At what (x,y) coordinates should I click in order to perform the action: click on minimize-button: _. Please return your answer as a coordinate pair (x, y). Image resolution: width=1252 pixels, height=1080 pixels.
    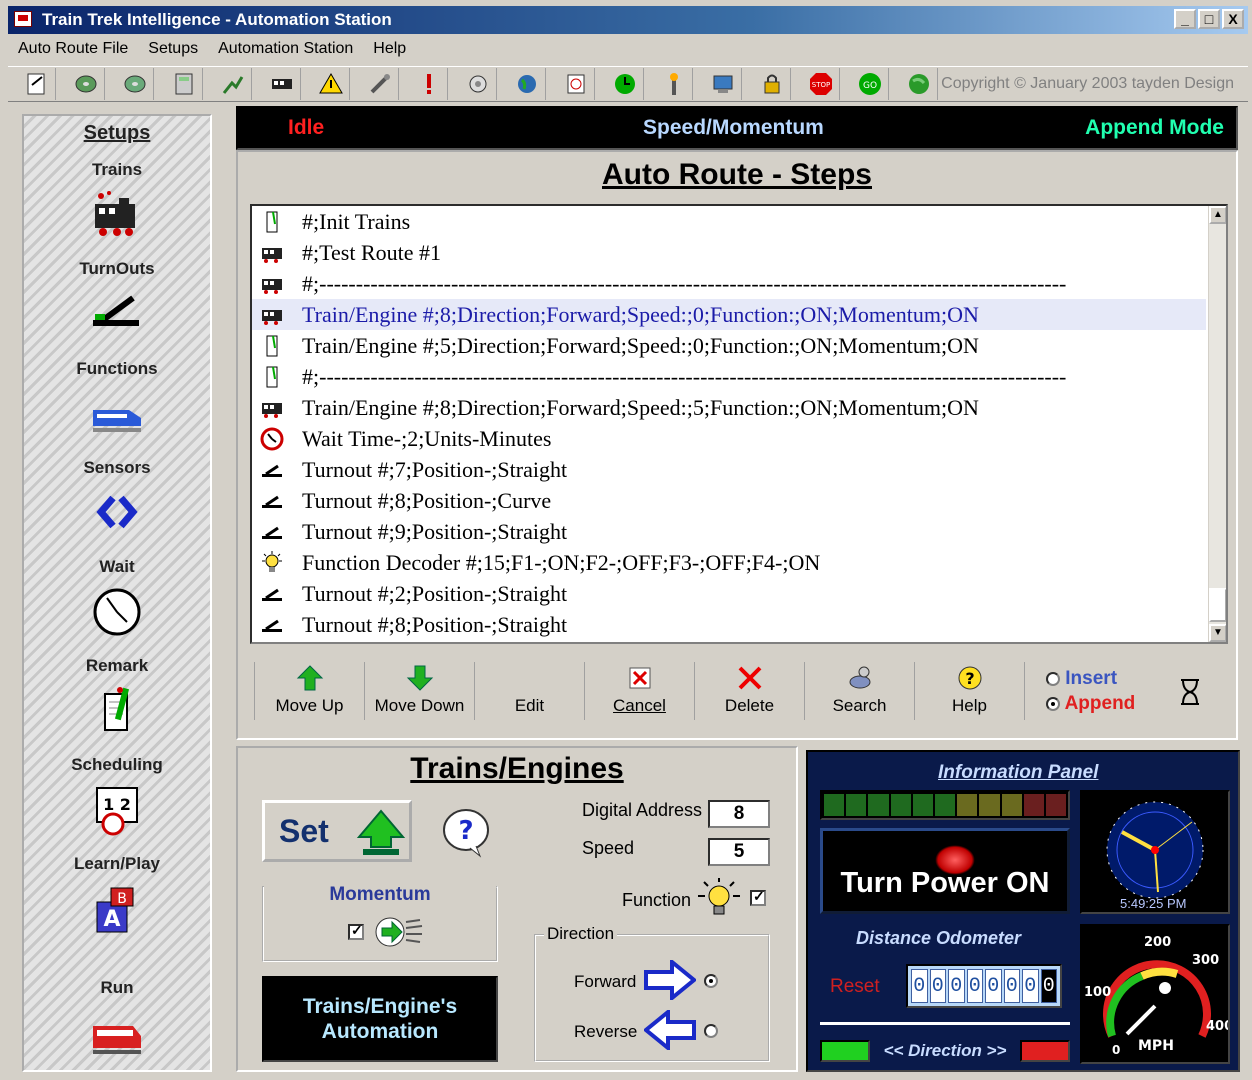
    Looking at the image, I should click on (1185, 19).